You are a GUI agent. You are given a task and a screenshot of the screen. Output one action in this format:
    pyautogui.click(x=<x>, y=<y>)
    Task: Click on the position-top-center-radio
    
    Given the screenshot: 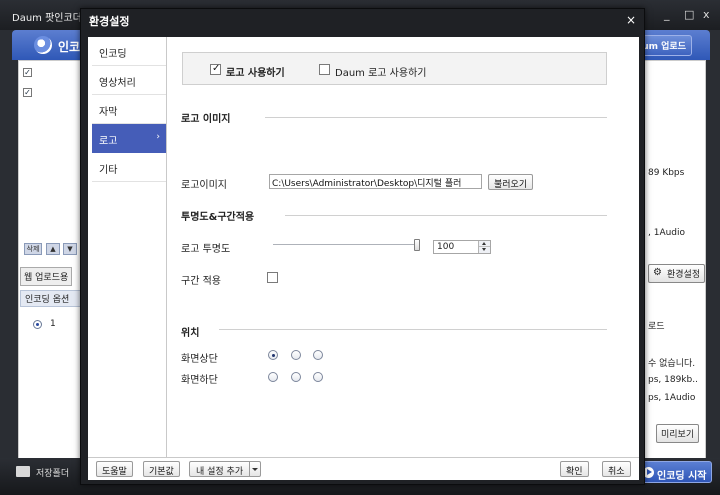 What is the action you would take?
    pyautogui.click(x=296, y=355)
    